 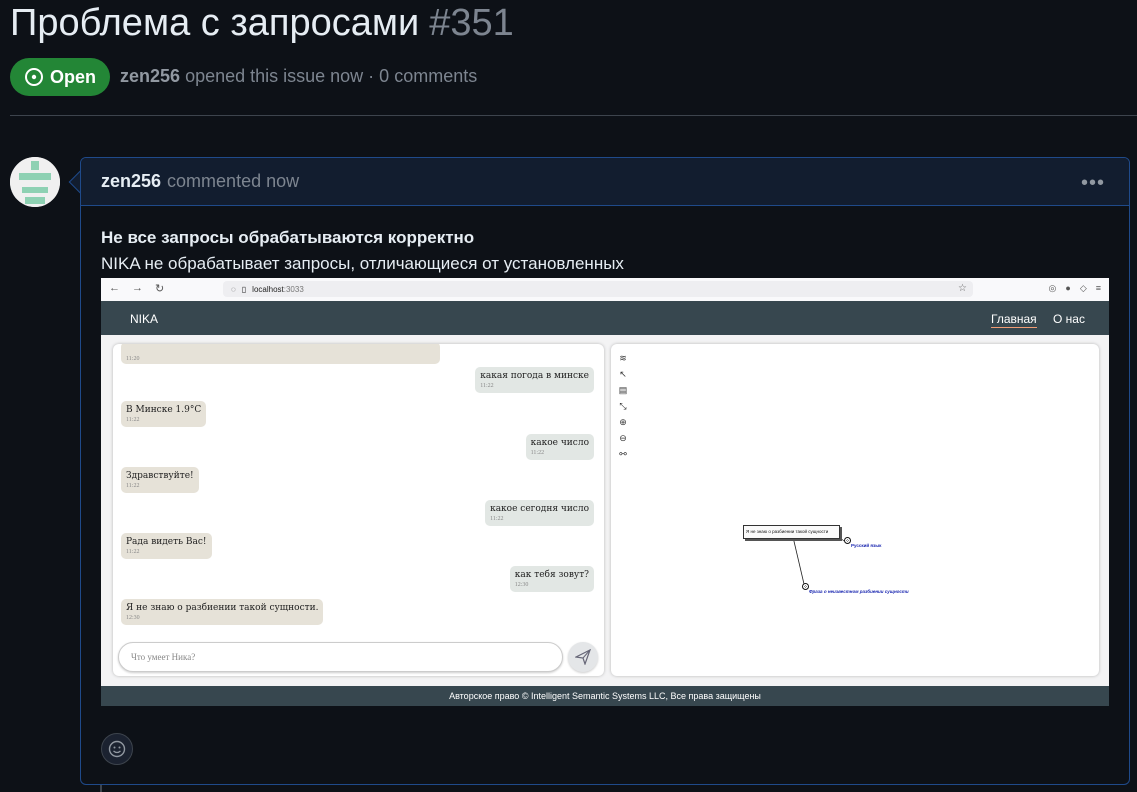 I want to click on forward-icon: →, so click(x=137, y=288).